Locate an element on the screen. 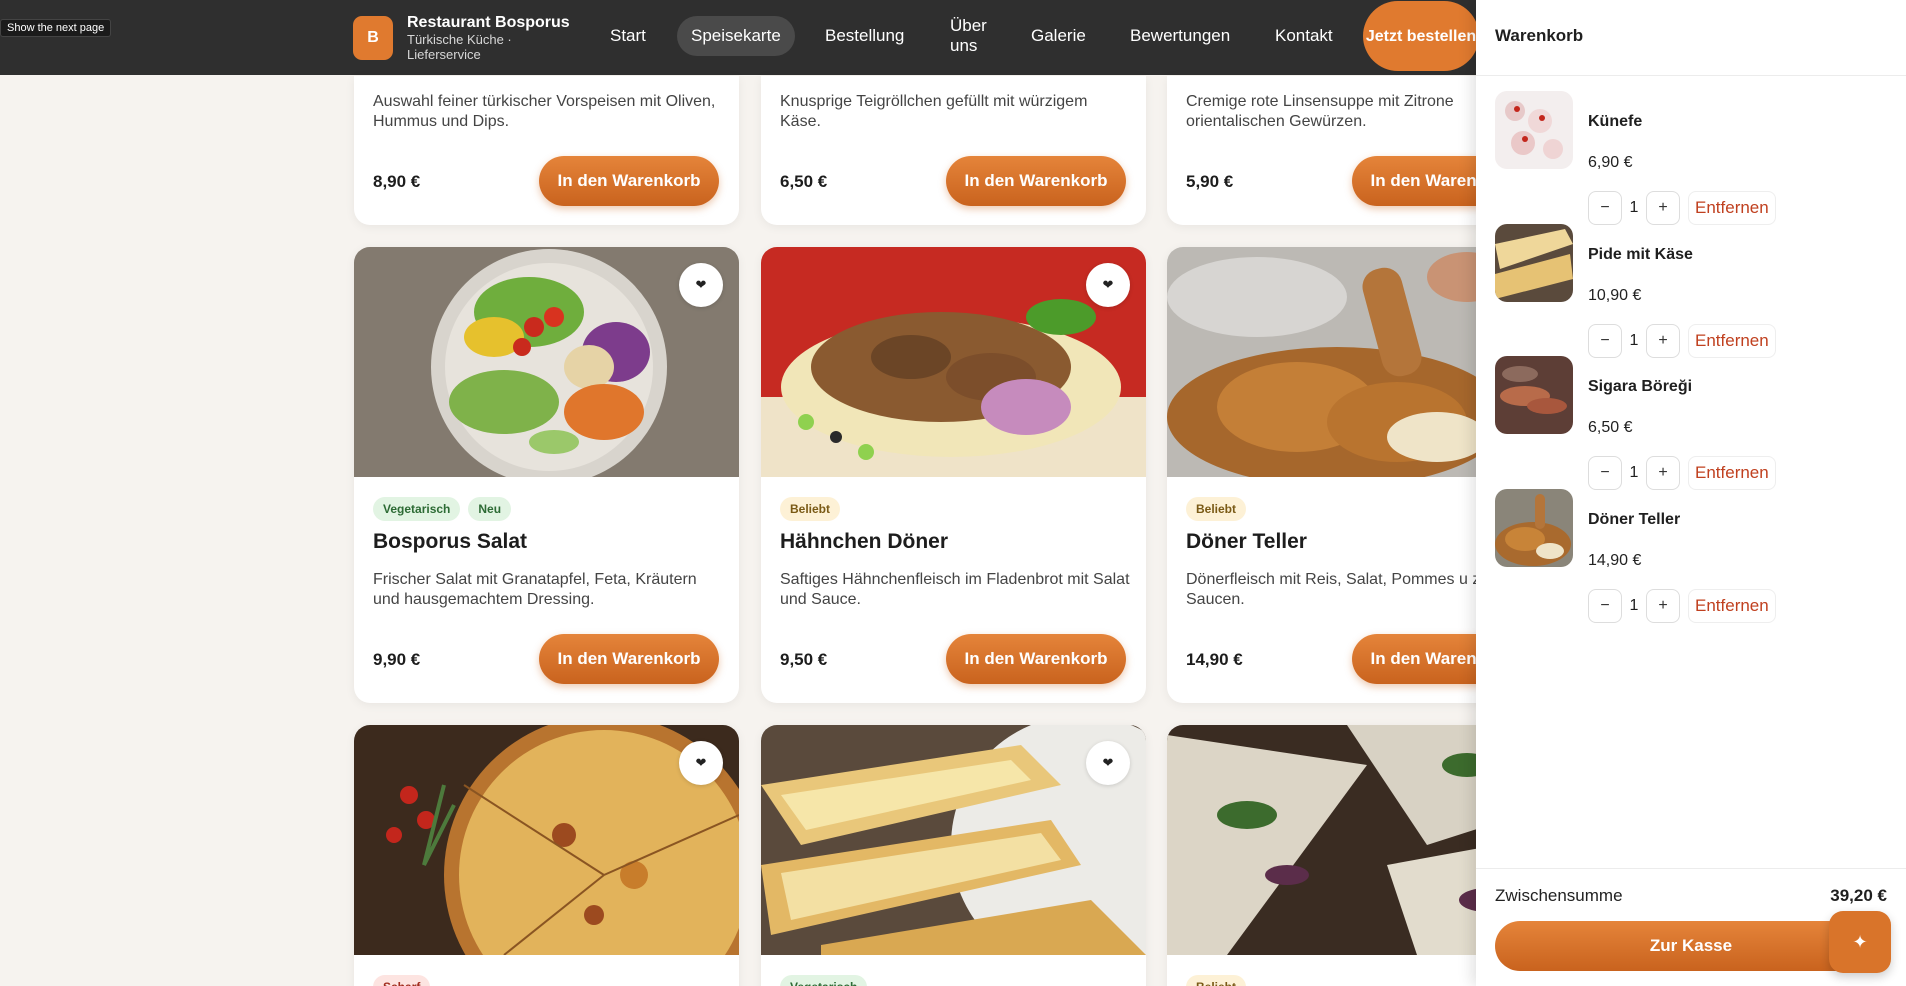 The height and width of the screenshot is (986, 1906). nav-ueber-uns: Über uns is located at coordinates (975, 36).